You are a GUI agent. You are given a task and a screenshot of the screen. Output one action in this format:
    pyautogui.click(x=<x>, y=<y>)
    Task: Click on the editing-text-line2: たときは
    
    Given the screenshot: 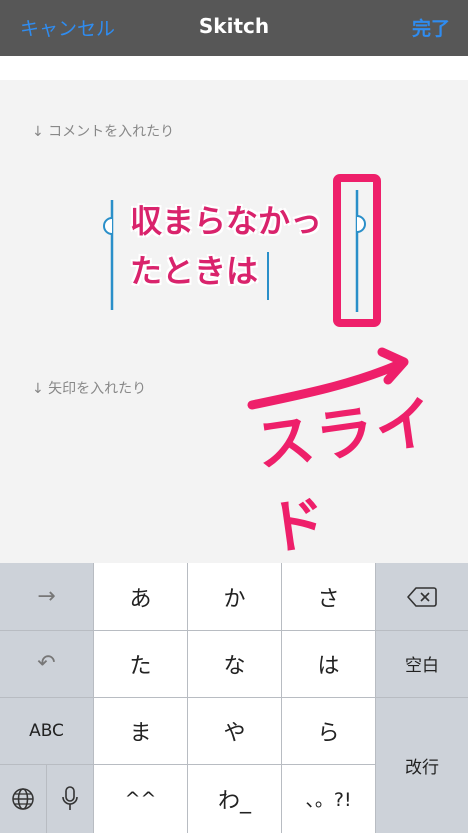 What is the action you would take?
    pyautogui.click(x=194, y=271)
    